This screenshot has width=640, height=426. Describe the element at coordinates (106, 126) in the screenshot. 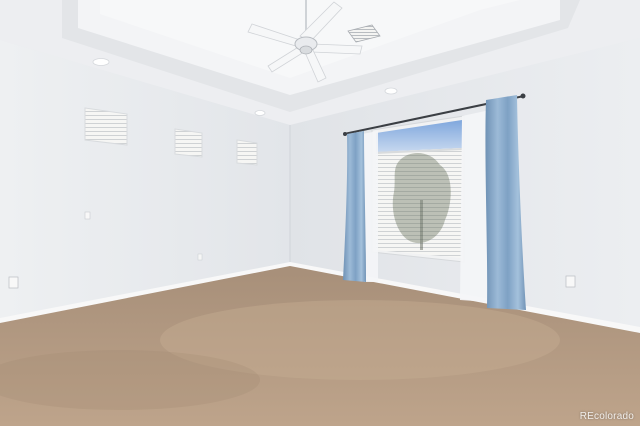

I see `small-window-left` at that location.